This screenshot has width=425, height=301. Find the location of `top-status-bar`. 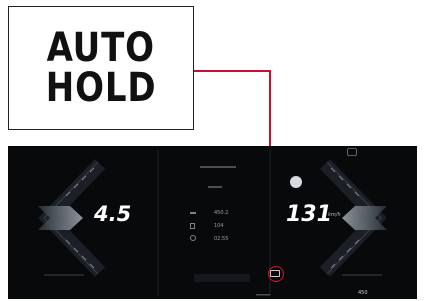

top-status-bar is located at coordinates (218, 167).